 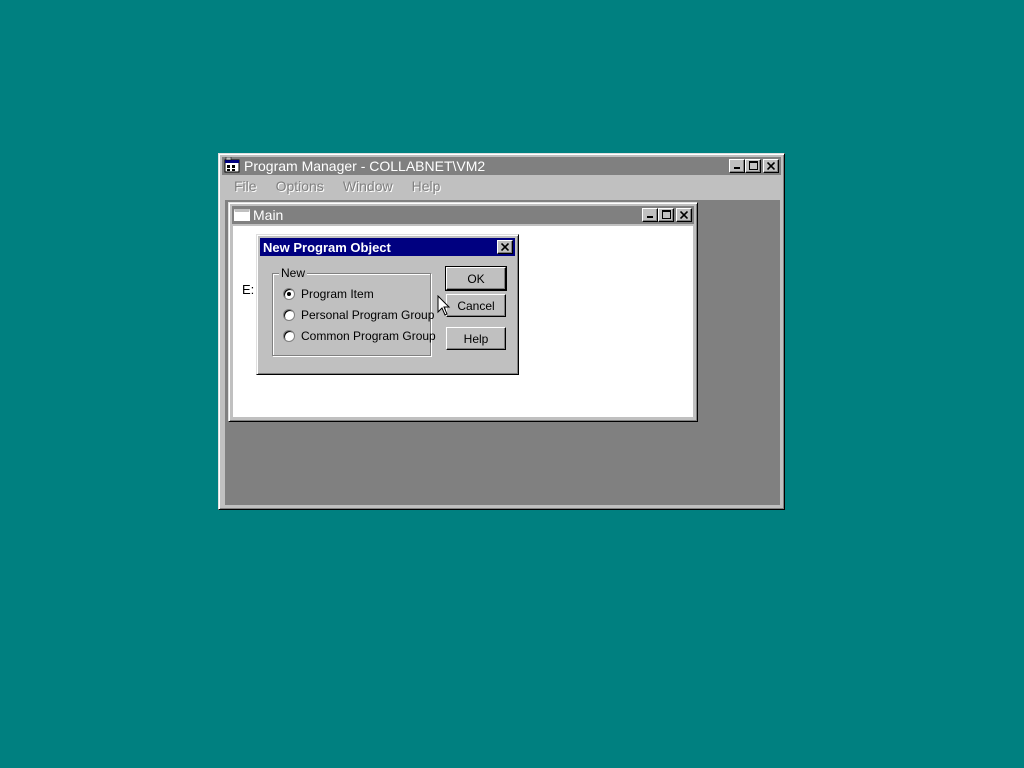 I want to click on main-title: Main, so click(x=268, y=215).